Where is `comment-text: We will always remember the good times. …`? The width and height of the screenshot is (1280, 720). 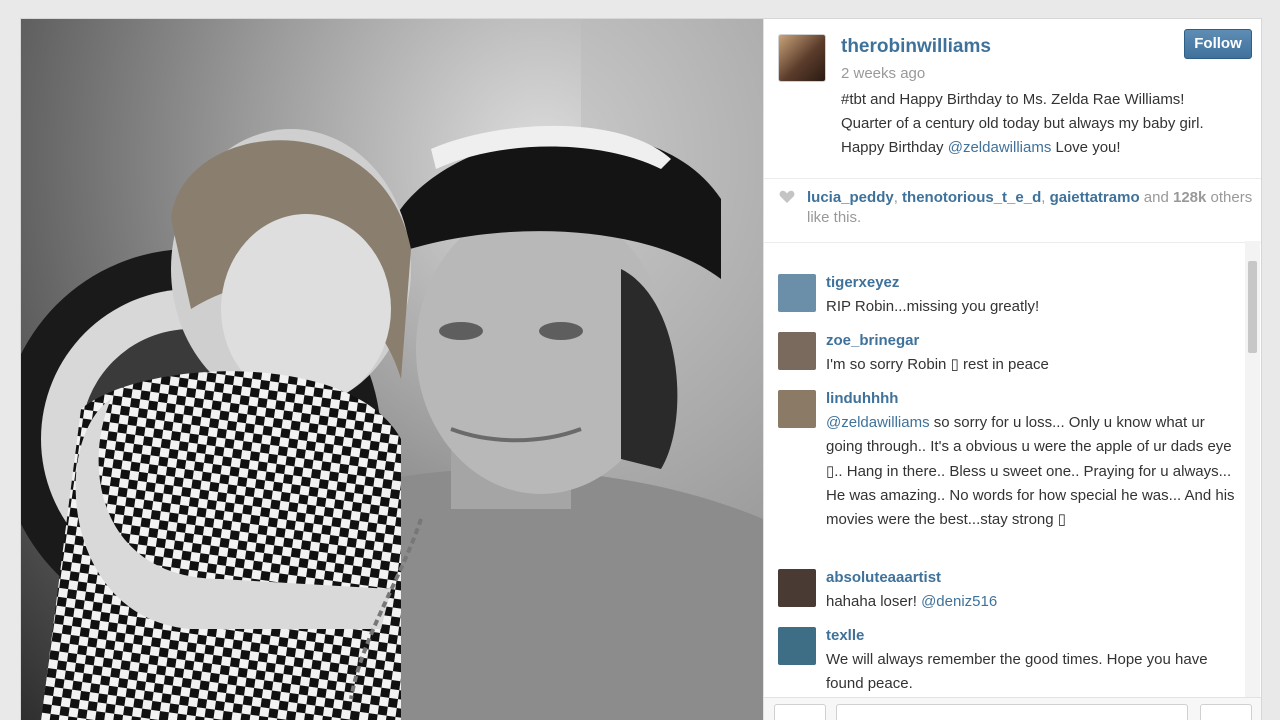
comment-text: We will always remember the good times. … is located at coordinates (1017, 672).